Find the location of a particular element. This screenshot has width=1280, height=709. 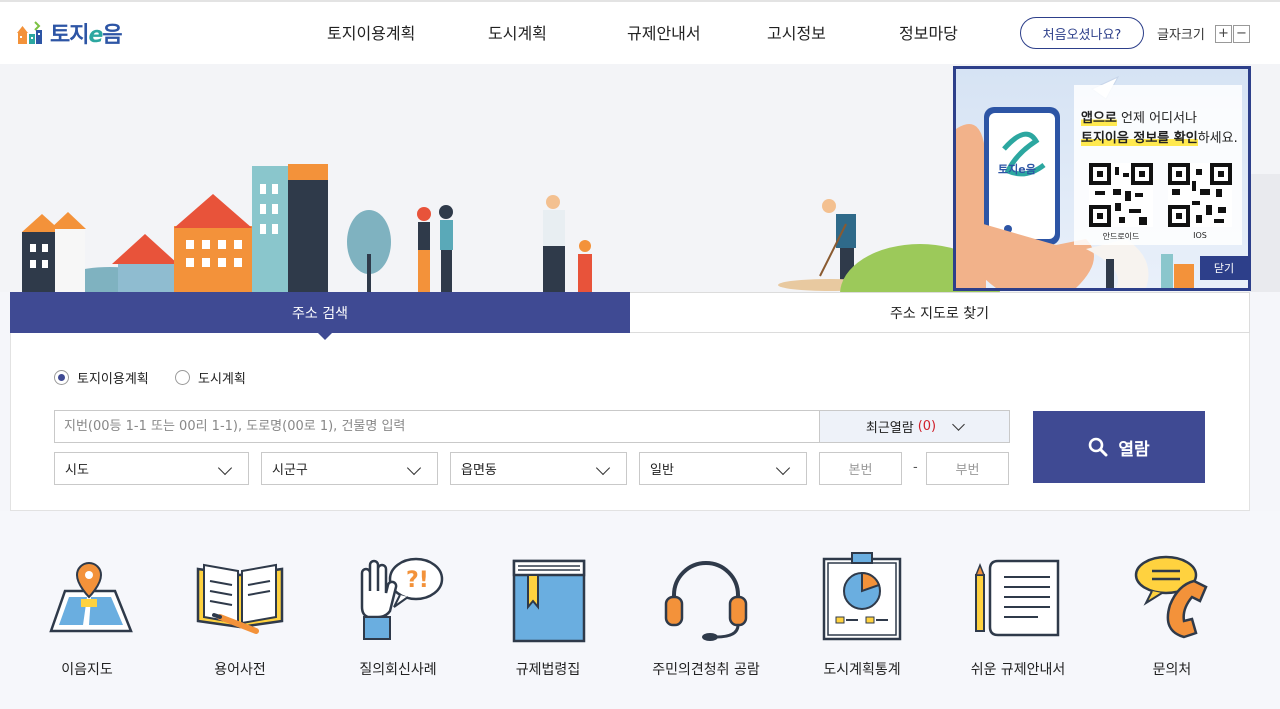

shortcut-contact: 문의처 is located at coordinates (1172, 614).